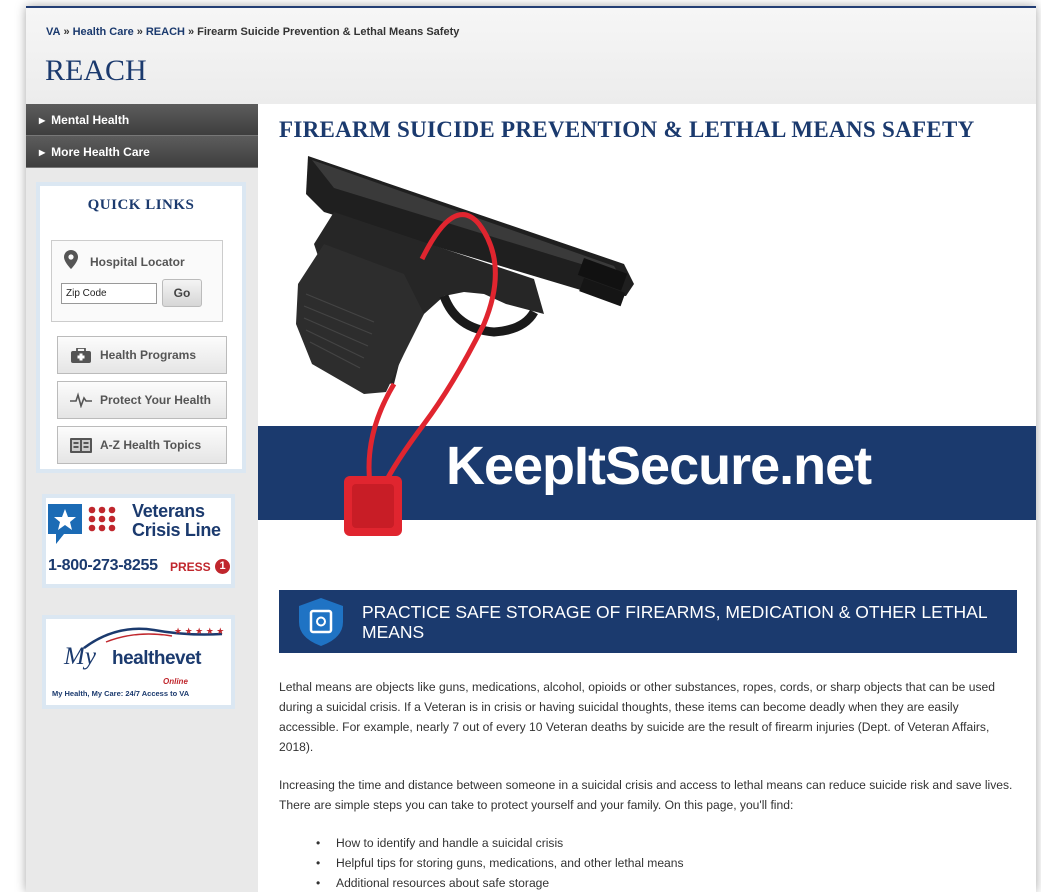 The image size is (1041, 892). Describe the element at coordinates (321, 622) in the screenshot. I see `safe-shield-icon` at that location.